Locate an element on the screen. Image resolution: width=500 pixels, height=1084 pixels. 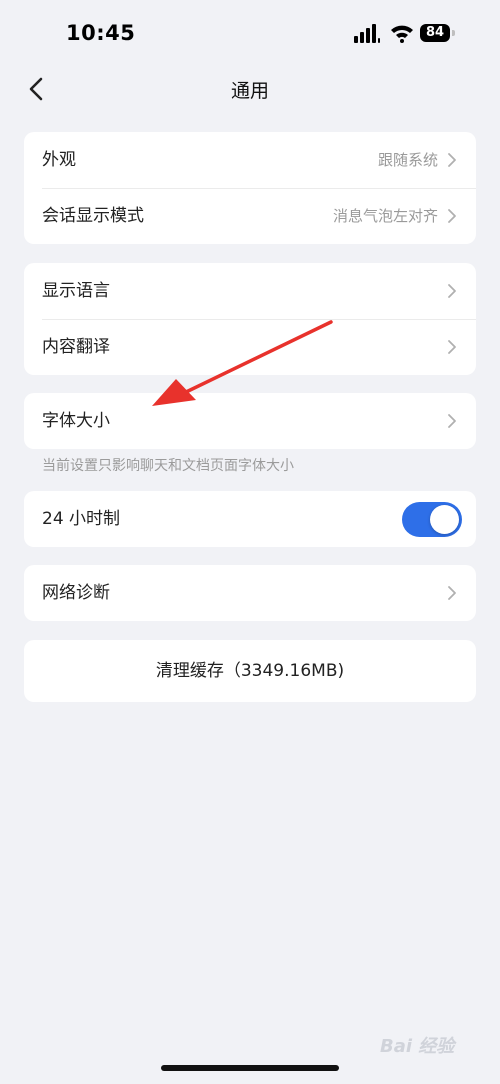
settings-group-font-size: 字体大小 is located at coordinates (250, 421).